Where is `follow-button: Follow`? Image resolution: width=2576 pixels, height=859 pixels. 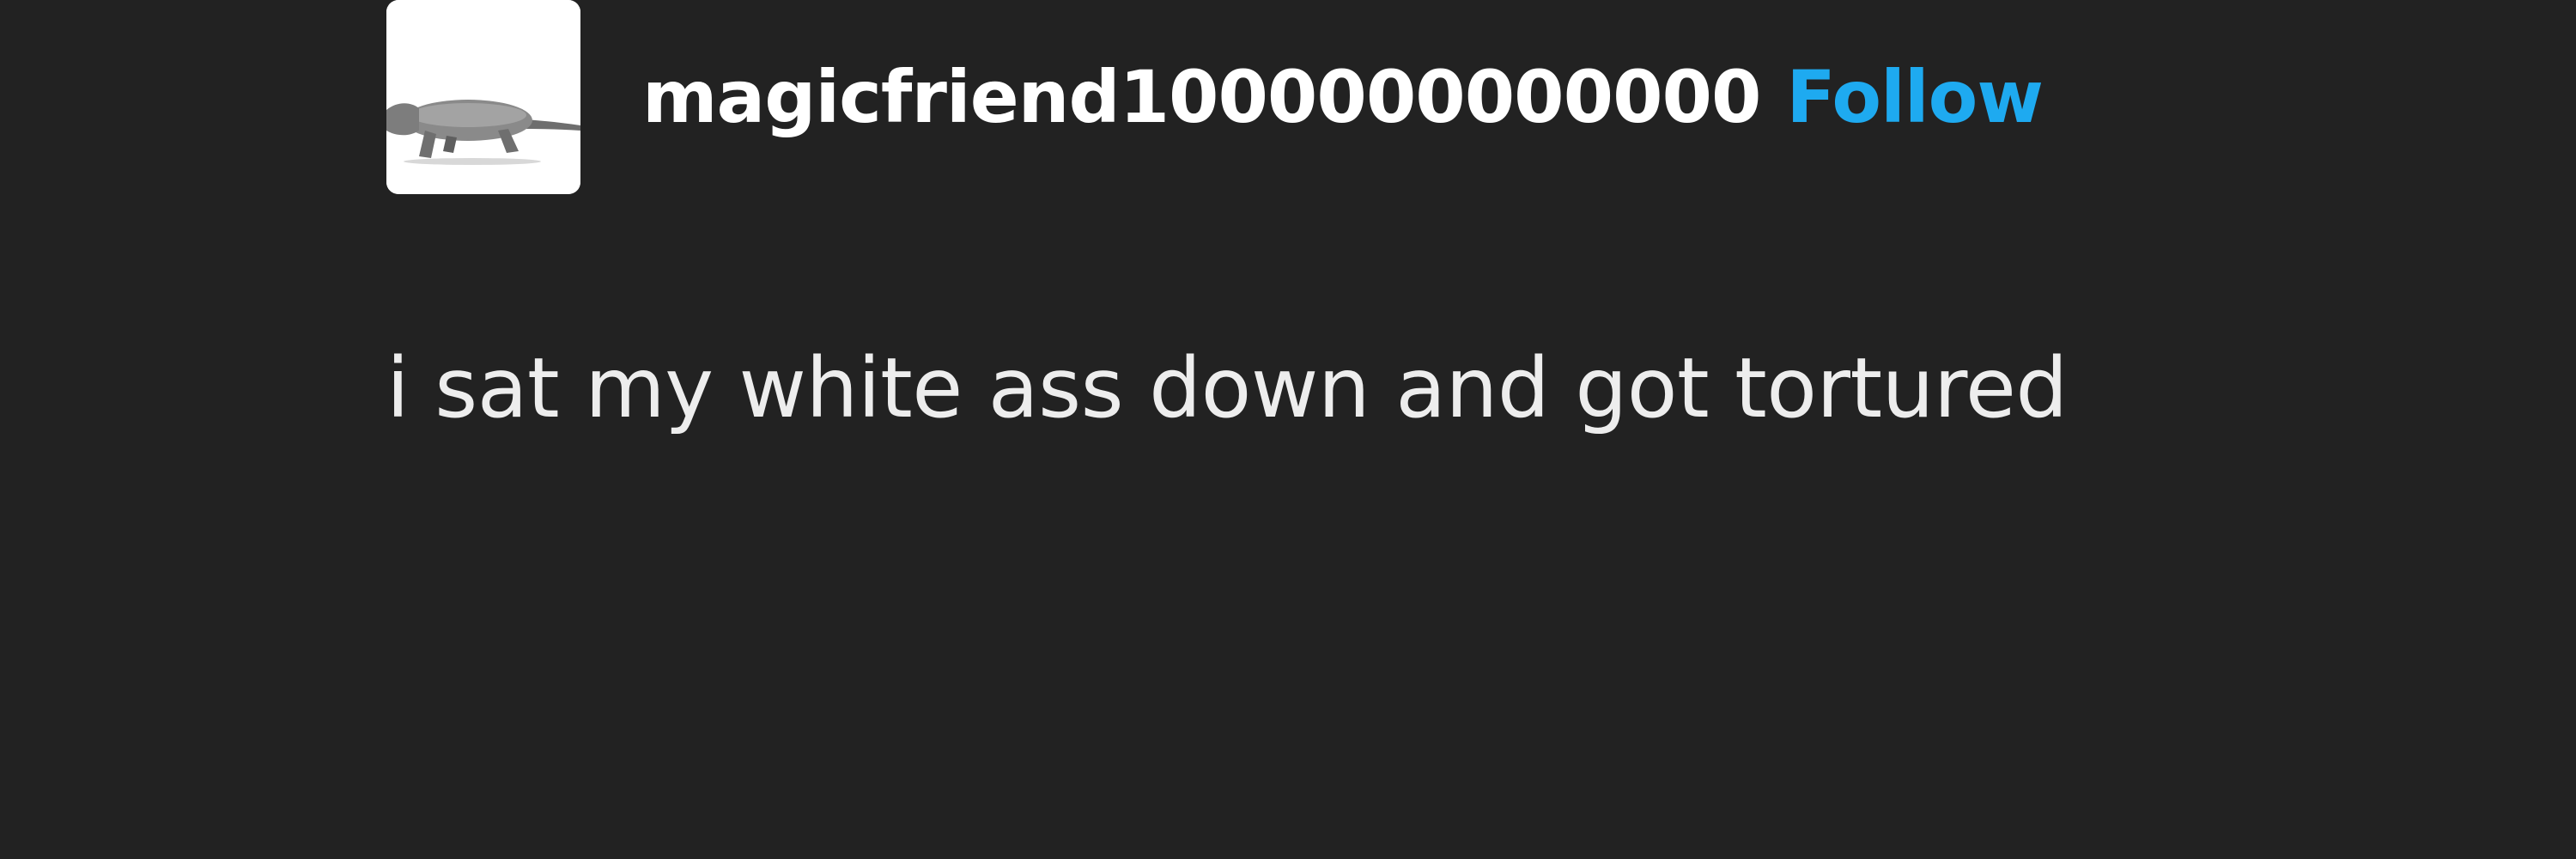 follow-button: Follow is located at coordinates (1915, 97).